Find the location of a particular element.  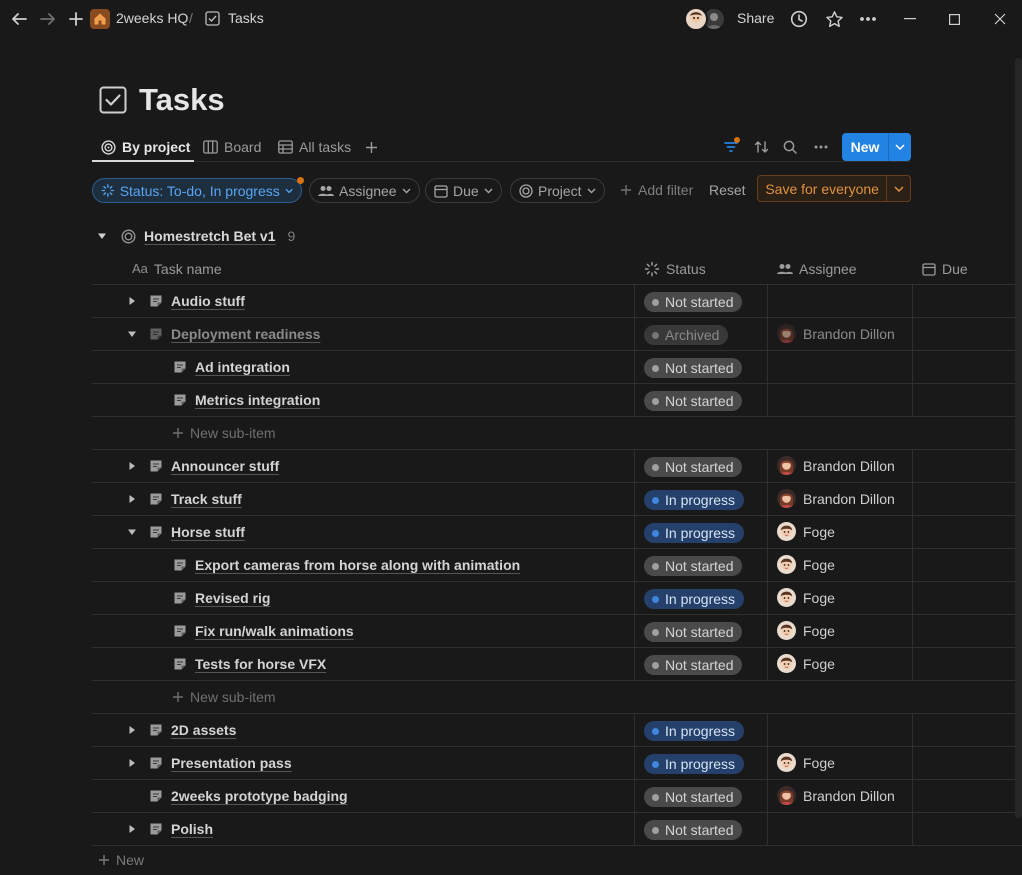

task-name-presentation-pass: Presentation pass is located at coordinates (231, 763).